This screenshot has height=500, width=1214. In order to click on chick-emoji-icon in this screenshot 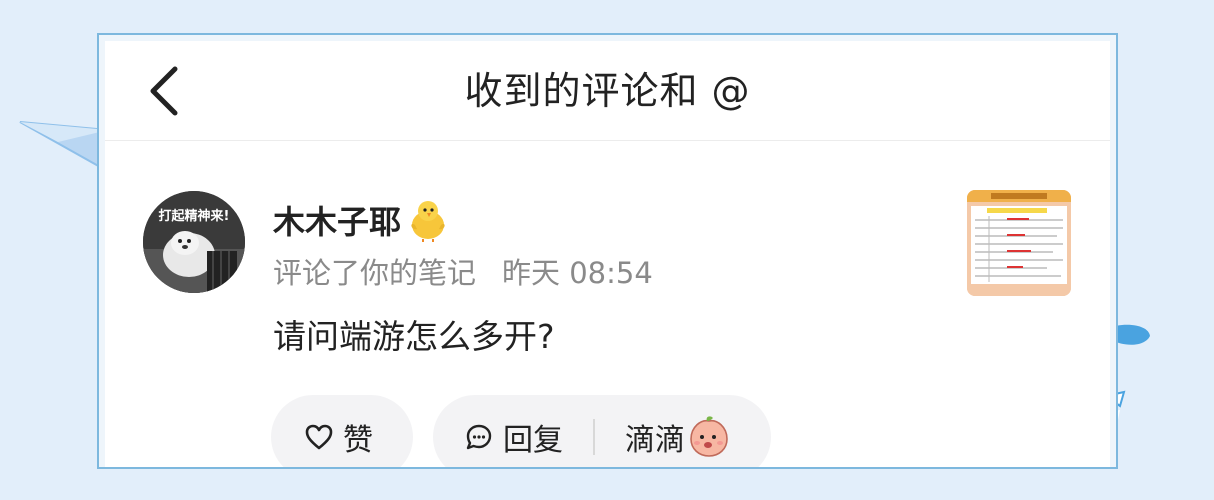, I will do `click(428, 221)`.